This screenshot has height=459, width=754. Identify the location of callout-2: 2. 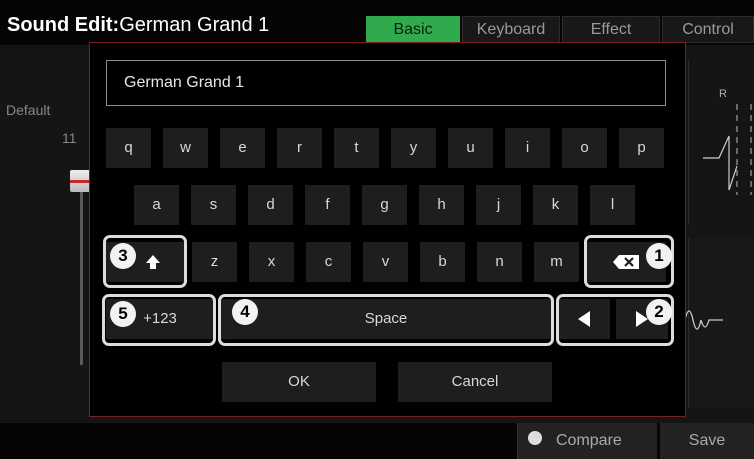
(659, 312).